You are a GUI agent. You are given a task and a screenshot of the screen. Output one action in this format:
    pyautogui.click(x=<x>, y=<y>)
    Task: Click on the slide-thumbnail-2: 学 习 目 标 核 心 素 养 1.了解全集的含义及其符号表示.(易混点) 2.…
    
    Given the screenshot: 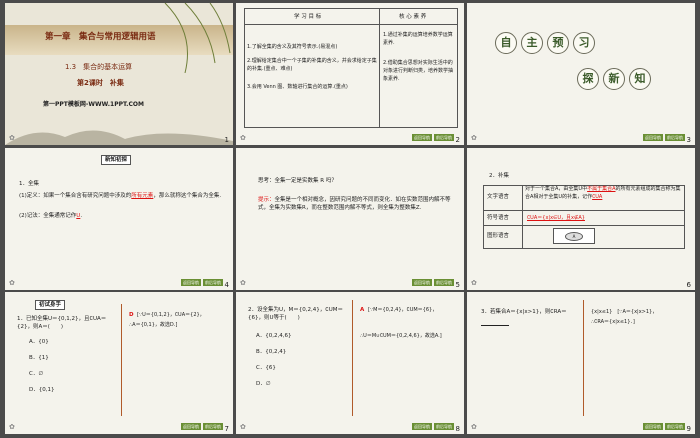 What is the action you would take?
    pyautogui.click(x=350, y=74)
    